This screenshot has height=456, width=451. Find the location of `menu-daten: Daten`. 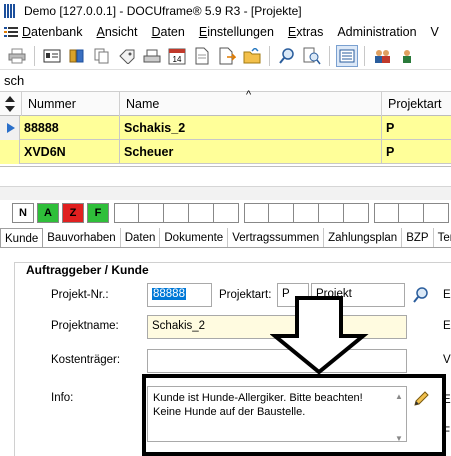

menu-daten: Daten is located at coordinates (167, 32).